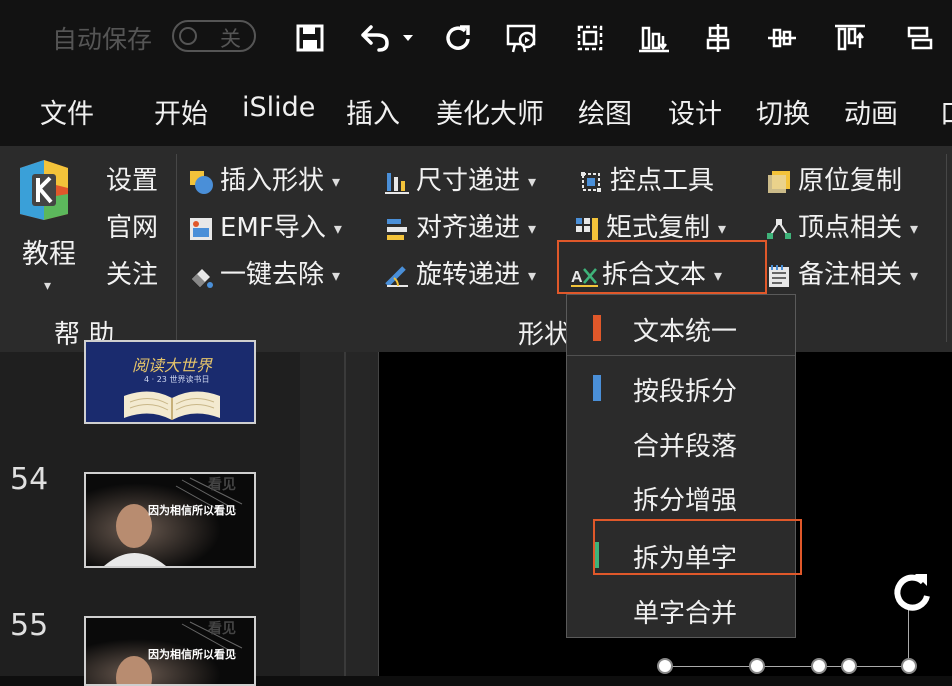 The image size is (952, 686). Describe the element at coordinates (373, 111) in the screenshot. I see `menu-insert: 插入` at that location.